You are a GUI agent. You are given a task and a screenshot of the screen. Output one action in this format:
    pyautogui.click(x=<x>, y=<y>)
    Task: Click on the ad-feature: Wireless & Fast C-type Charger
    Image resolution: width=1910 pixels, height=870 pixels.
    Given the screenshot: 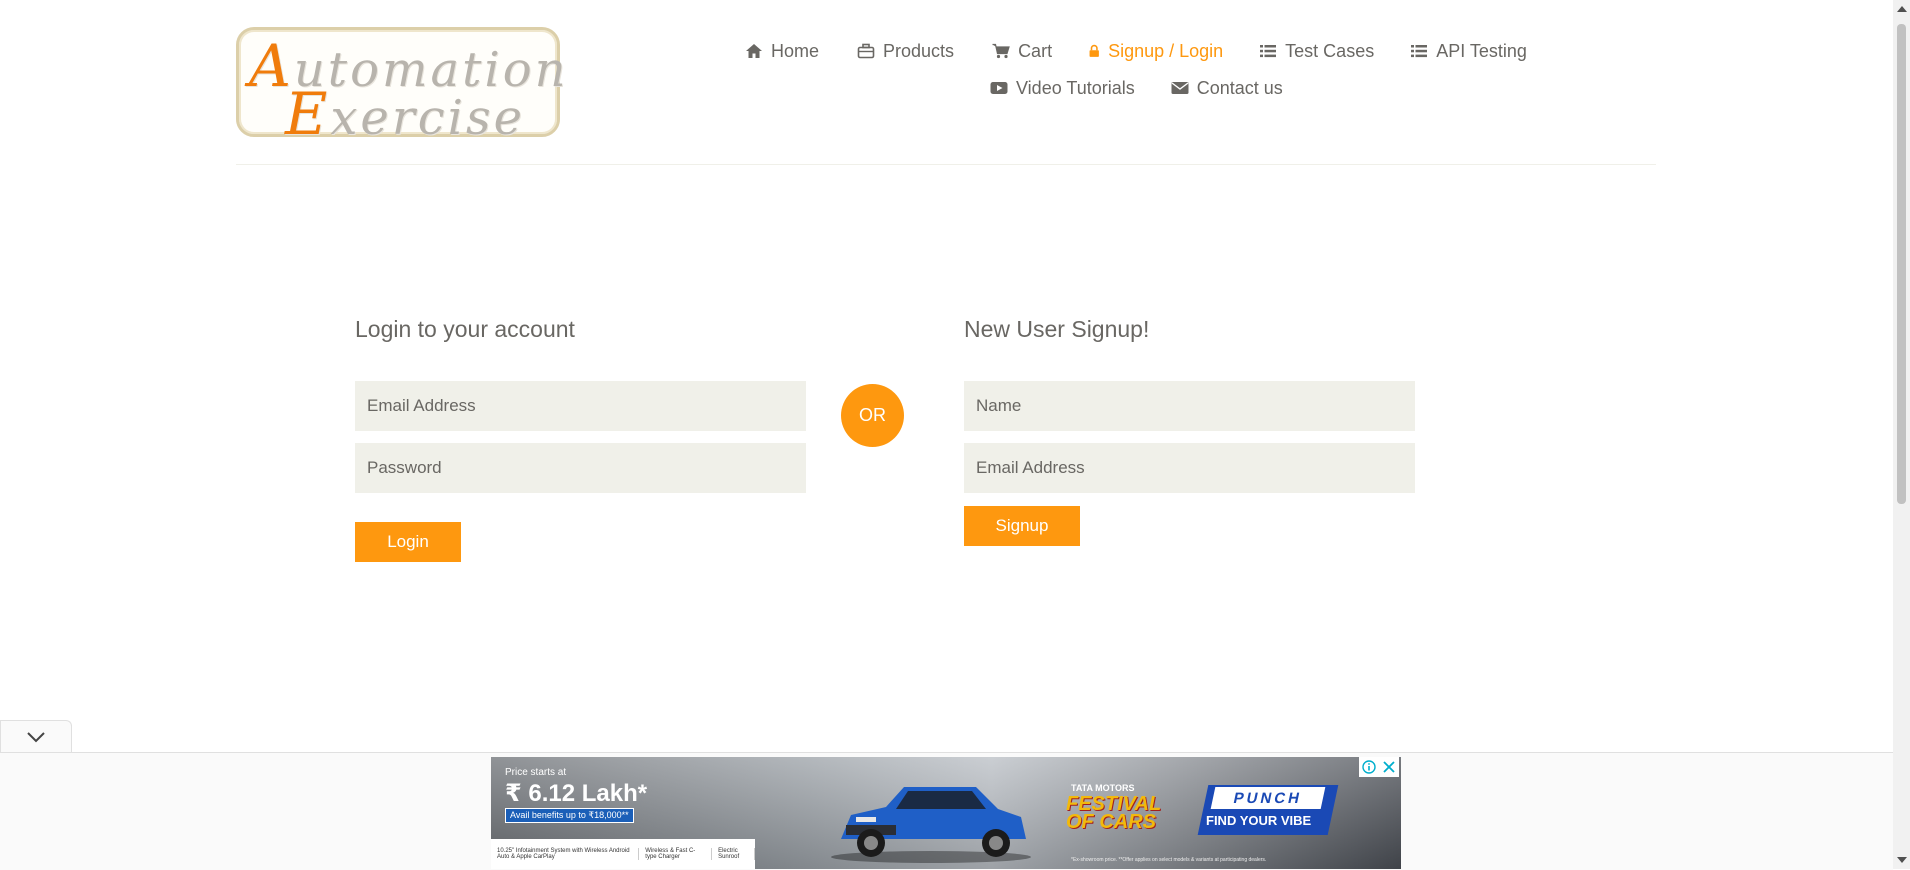 What is the action you would take?
    pyautogui.click(x=676, y=854)
    